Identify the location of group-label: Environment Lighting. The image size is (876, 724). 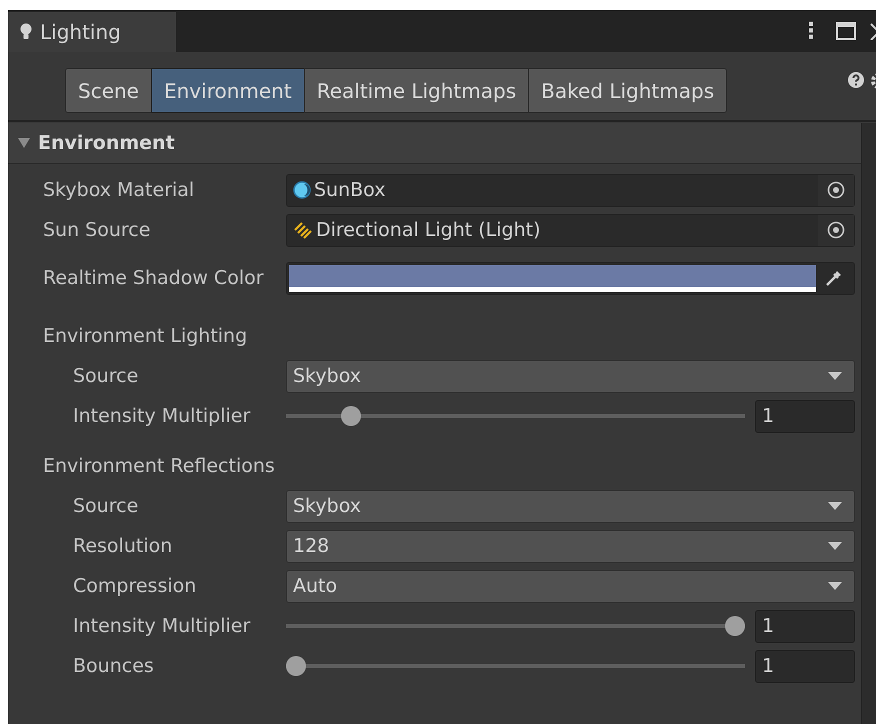
(145, 336).